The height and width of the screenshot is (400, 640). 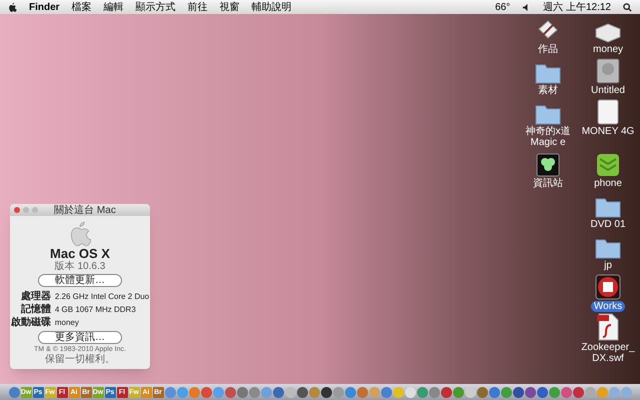 What do you see at coordinates (85, 210) in the screenshot?
I see `window-title: 關於這台 Mac` at bounding box center [85, 210].